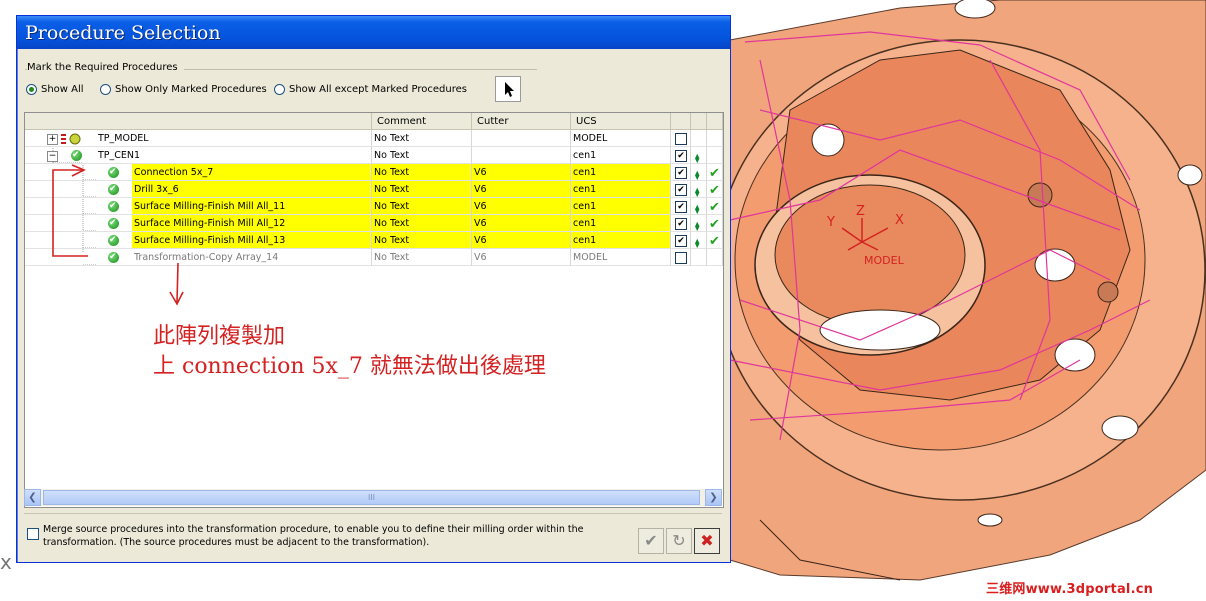  I want to click on annotation-line2: 上 connection 5x_7 就無法做出後處理, so click(349, 366).